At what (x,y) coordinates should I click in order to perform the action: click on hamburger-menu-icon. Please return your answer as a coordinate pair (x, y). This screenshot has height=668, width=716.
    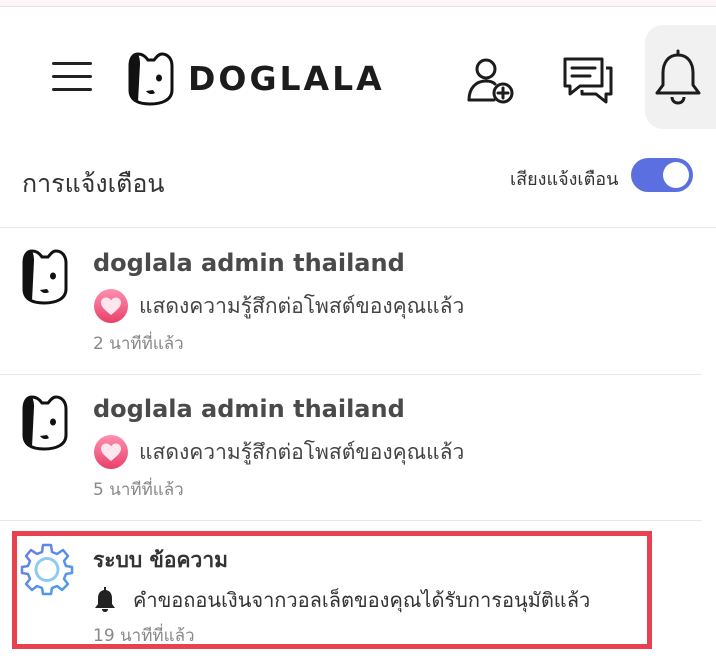
    Looking at the image, I should click on (72, 63).